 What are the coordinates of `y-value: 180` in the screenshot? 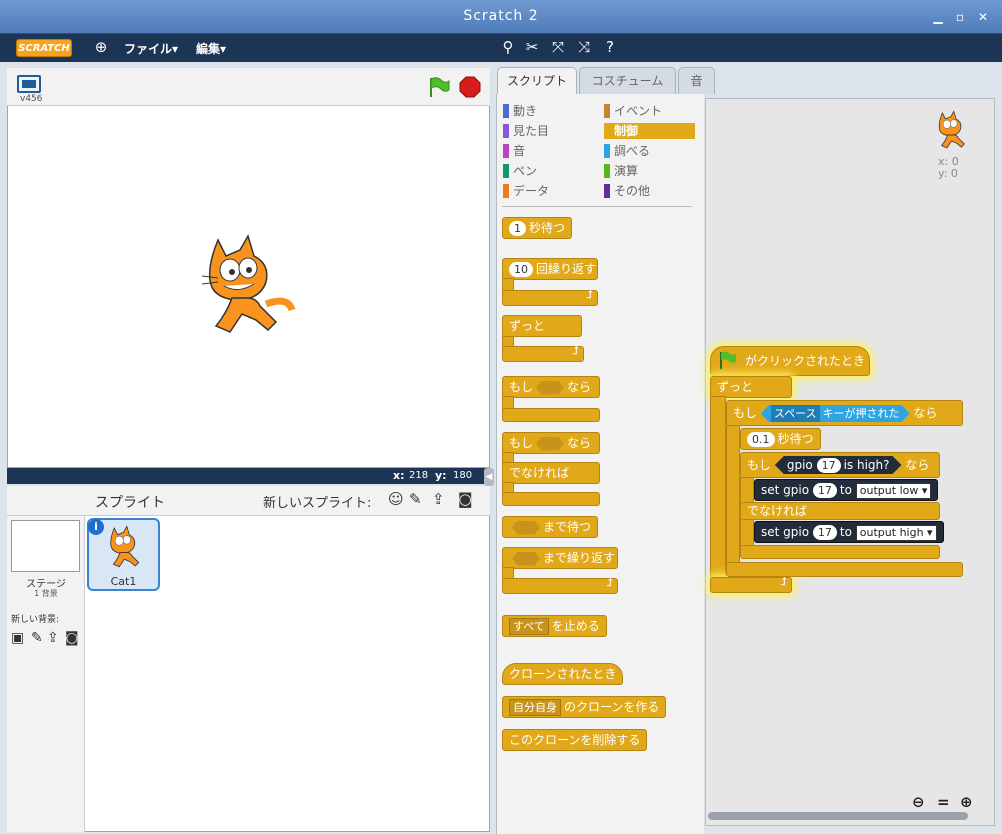 It's located at (463, 475).